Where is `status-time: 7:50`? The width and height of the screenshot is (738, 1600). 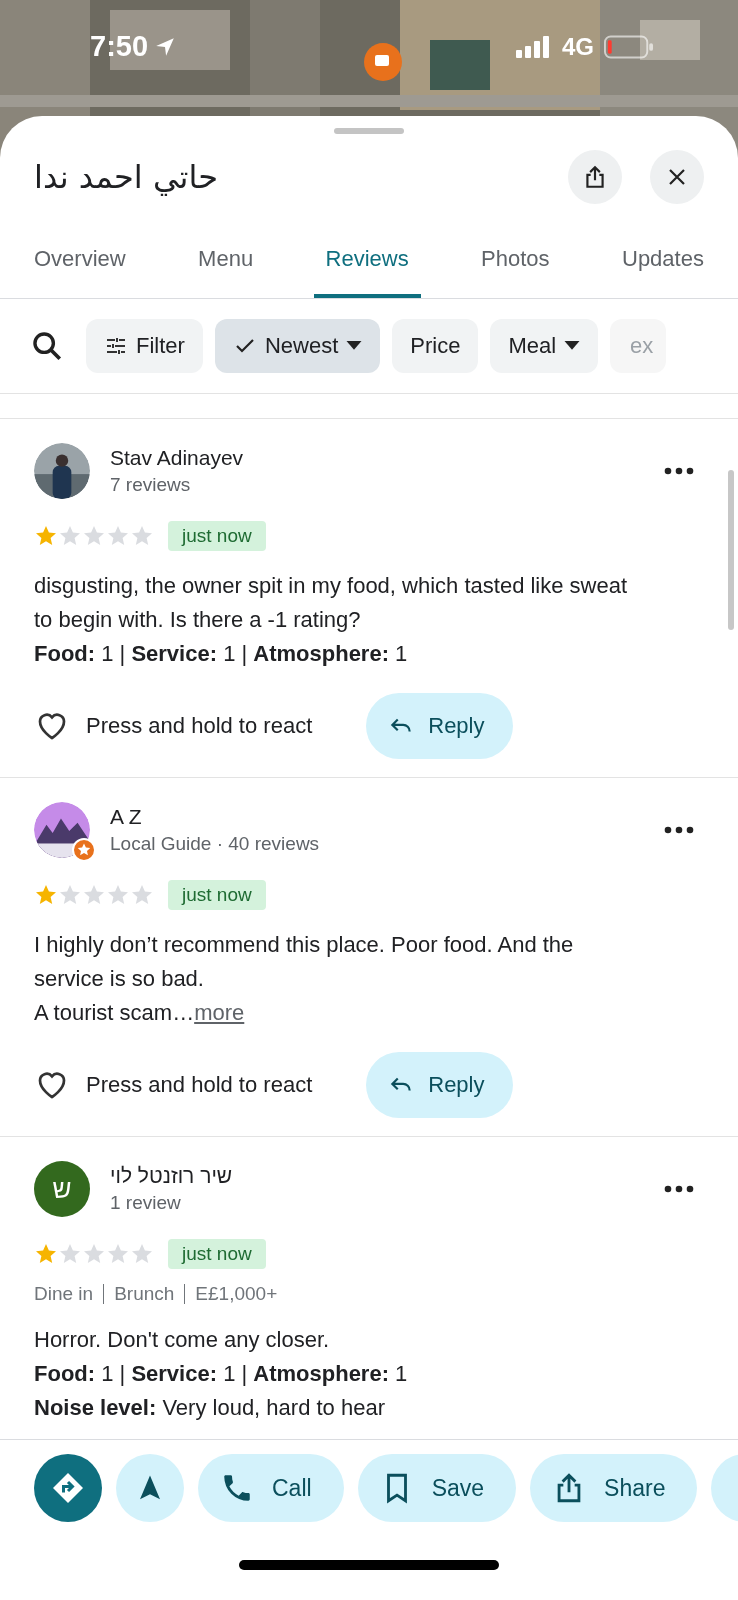
status-time: 7:50 is located at coordinates (119, 46).